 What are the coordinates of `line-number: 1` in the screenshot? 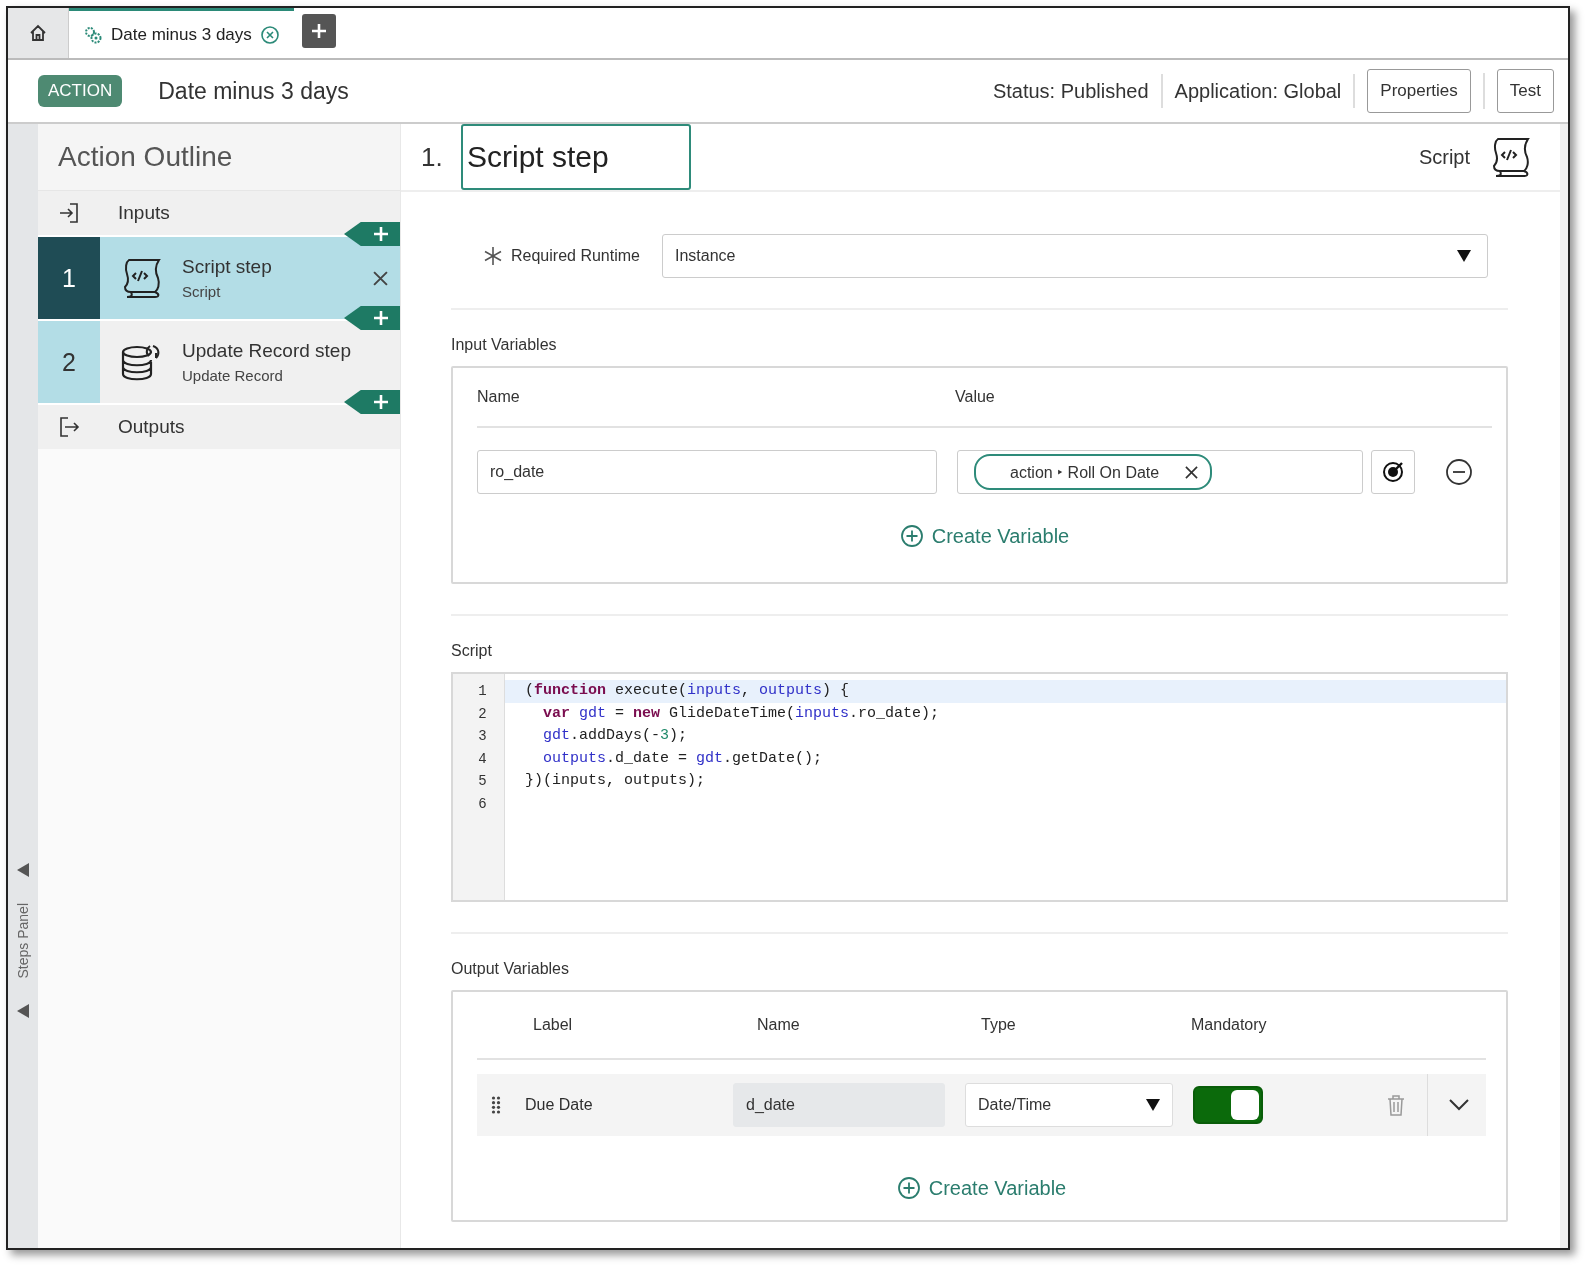 It's located at (482, 691).